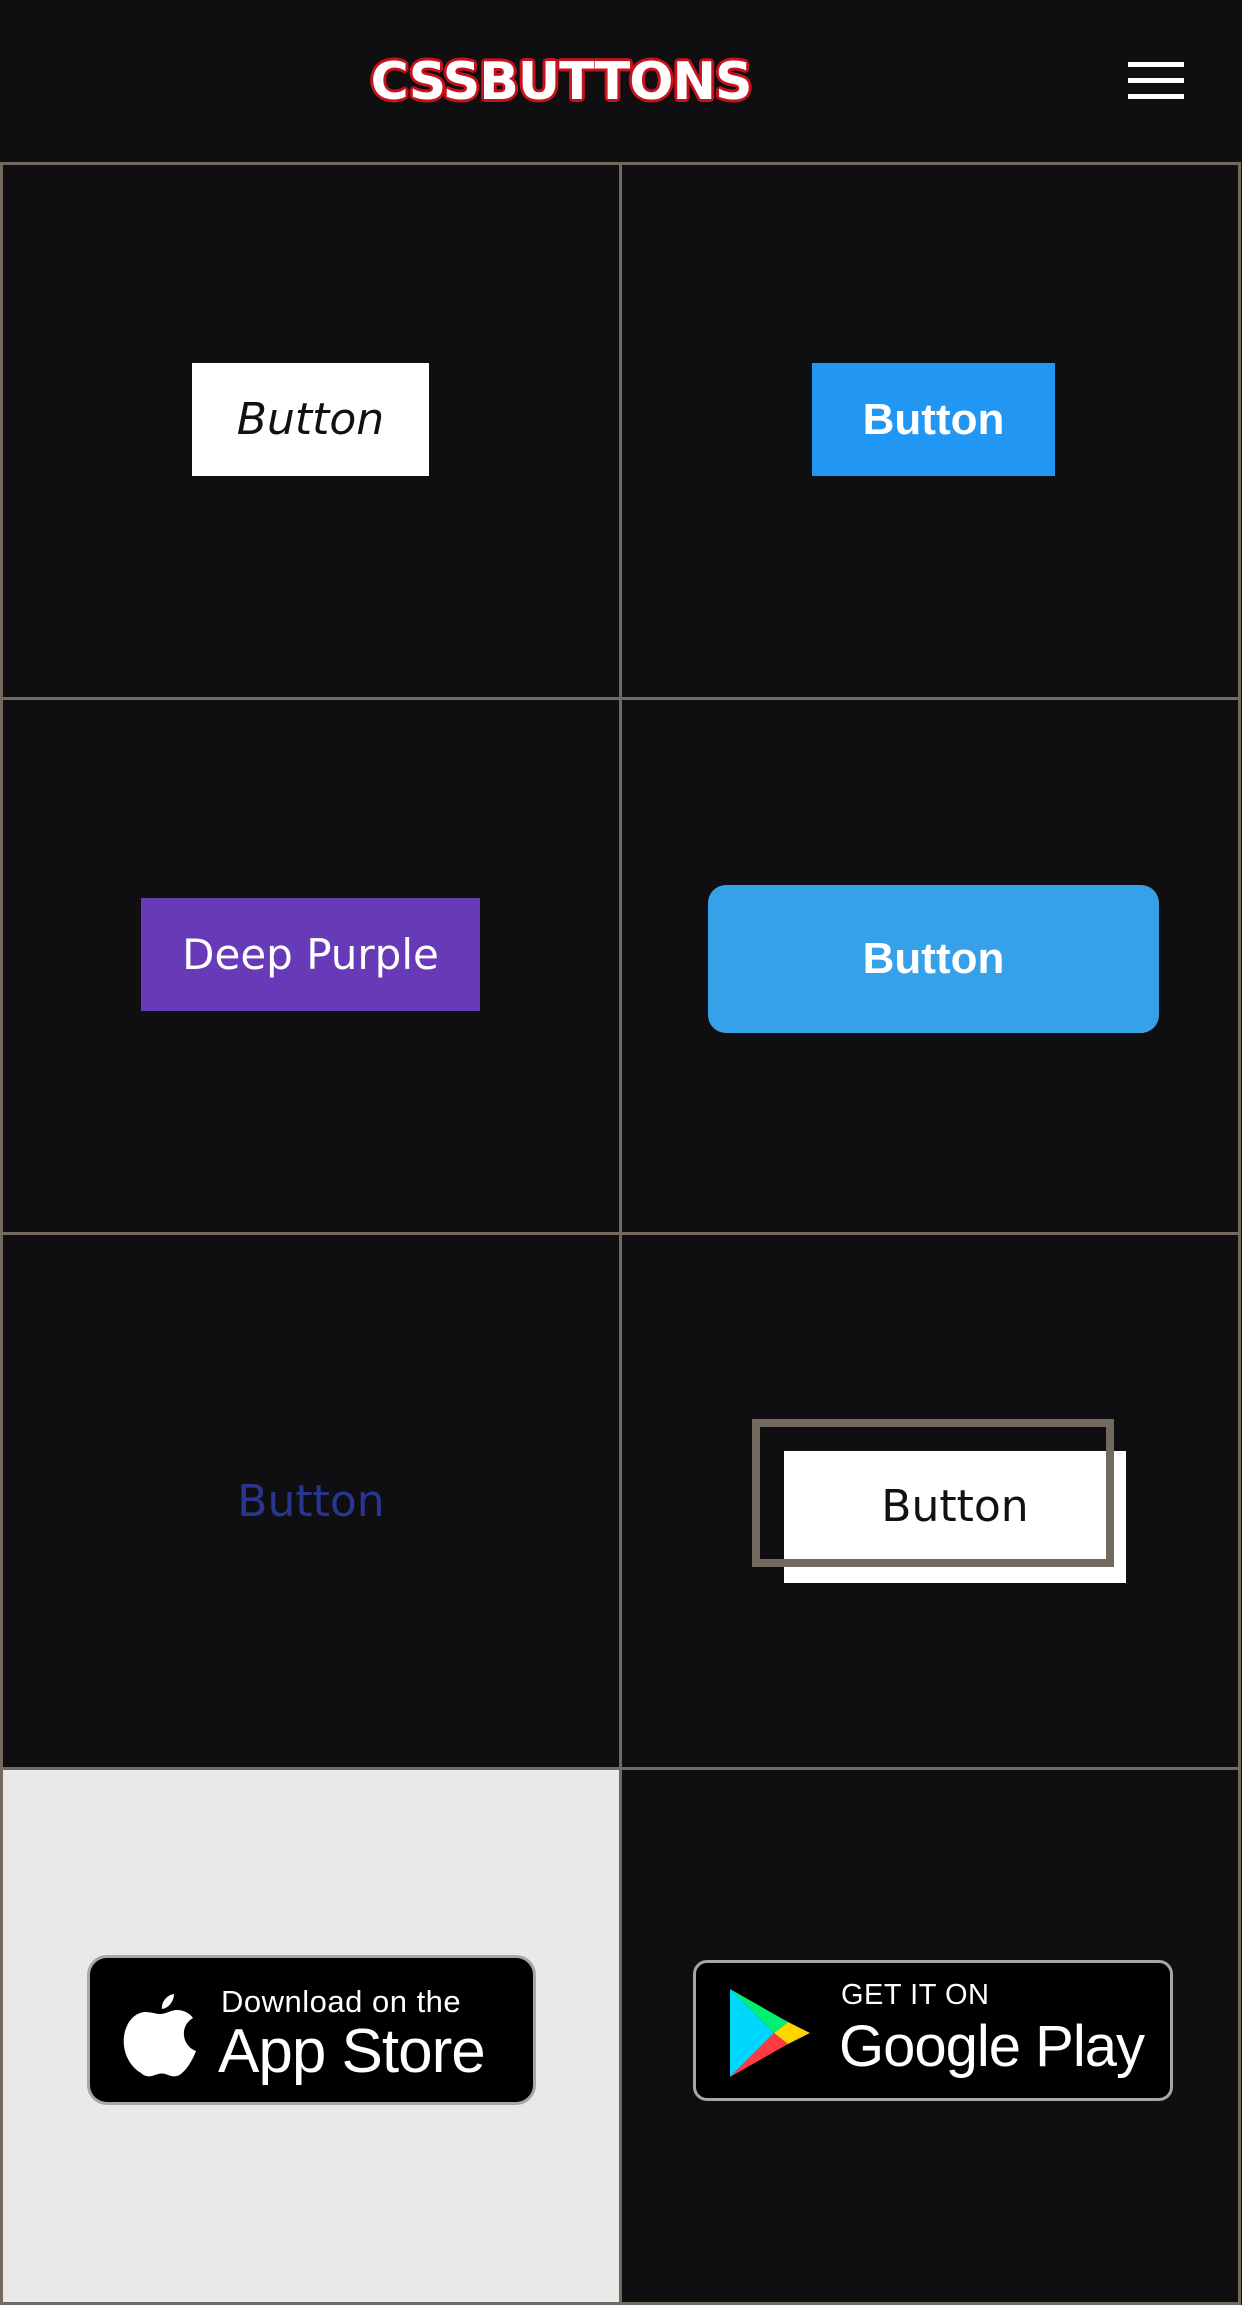 The image size is (1242, 2305). Describe the element at coordinates (310, 419) in the screenshot. I see `italic-white-button: Button` at that location.